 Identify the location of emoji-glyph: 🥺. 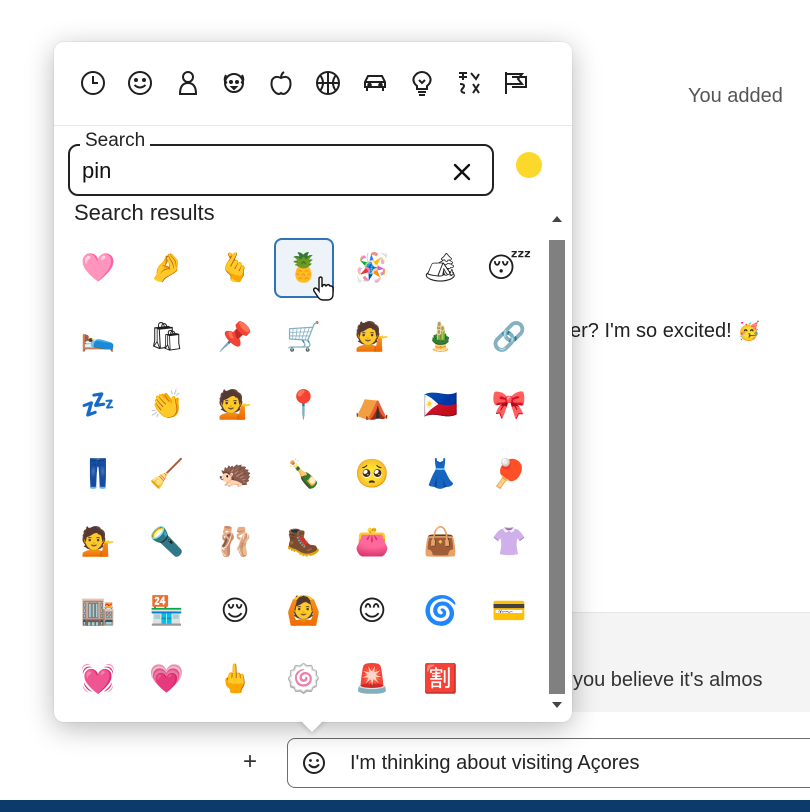
(372, 473).